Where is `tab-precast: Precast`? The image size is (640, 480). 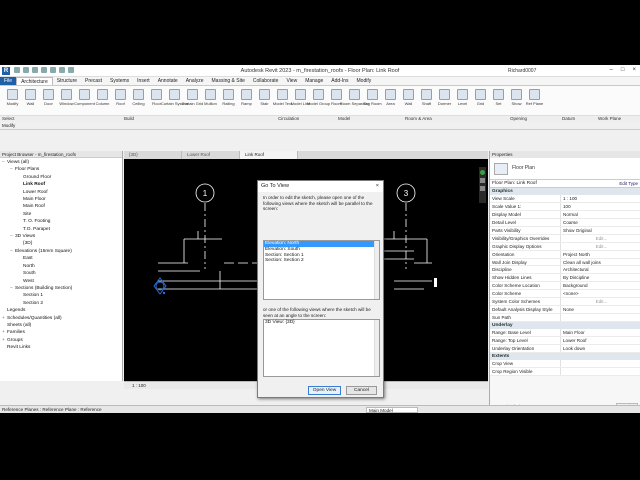
tab-precast: Precast is located at coordinates (93, 81).